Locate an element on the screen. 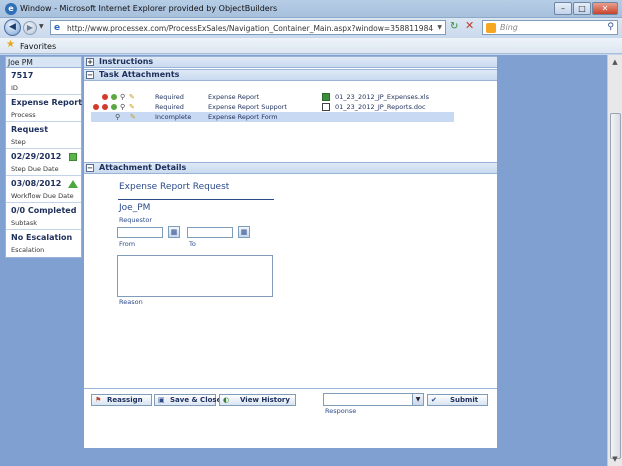 Image resolution: width=622 pixels, height=466 pixels. scrollbar-thumb is located at coordinates (615, 286).